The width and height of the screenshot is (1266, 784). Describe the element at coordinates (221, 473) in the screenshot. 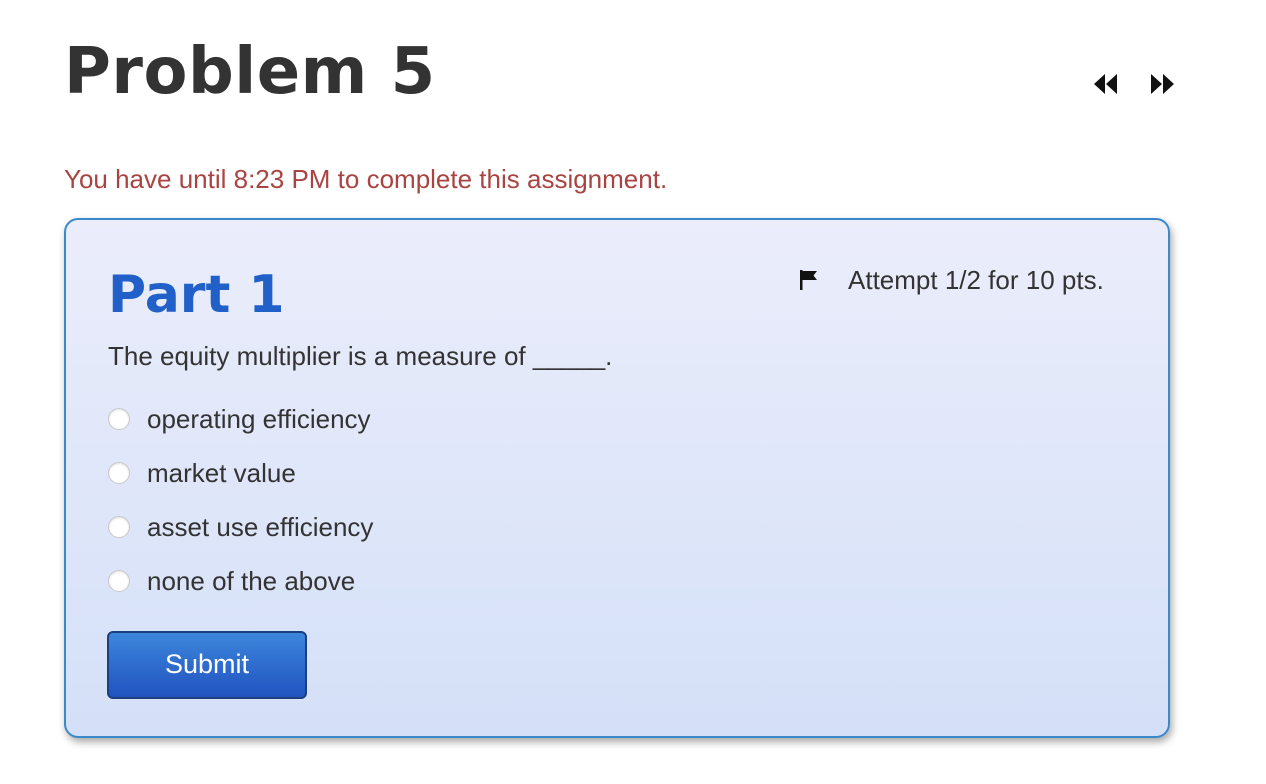

I see `option-label: market value` at that location.